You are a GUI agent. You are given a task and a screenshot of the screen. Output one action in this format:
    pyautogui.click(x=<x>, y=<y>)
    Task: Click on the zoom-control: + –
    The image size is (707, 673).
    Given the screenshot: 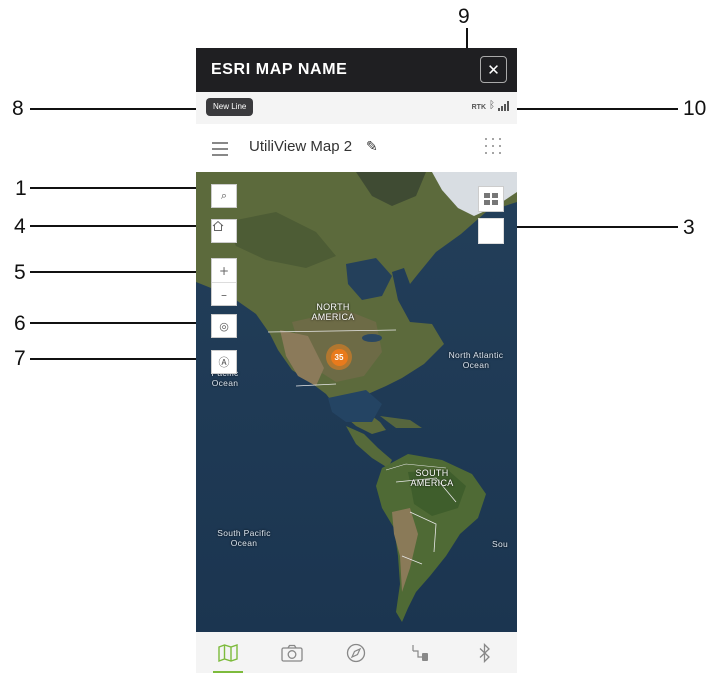 What is the action you would take?
    pyautogui.click(x=224, y=282)
    